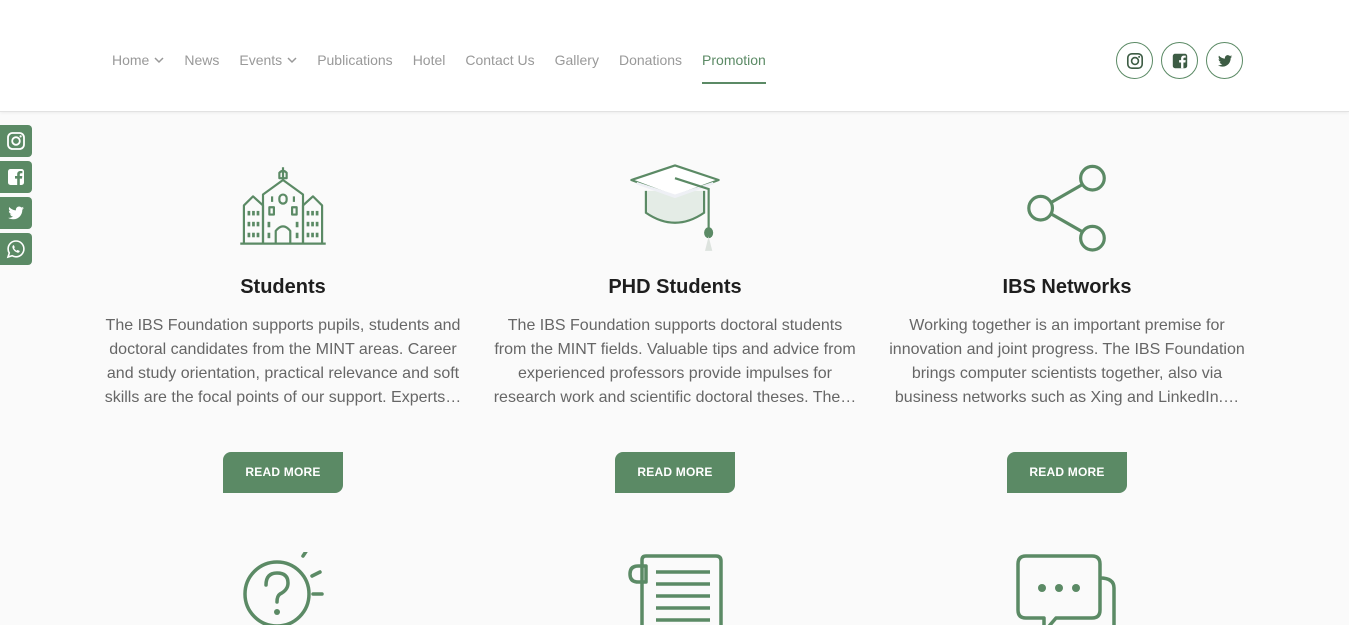  Describe the element at coordinates (131, 60) in the screenshot. I see `nav-label: Home` at that location.